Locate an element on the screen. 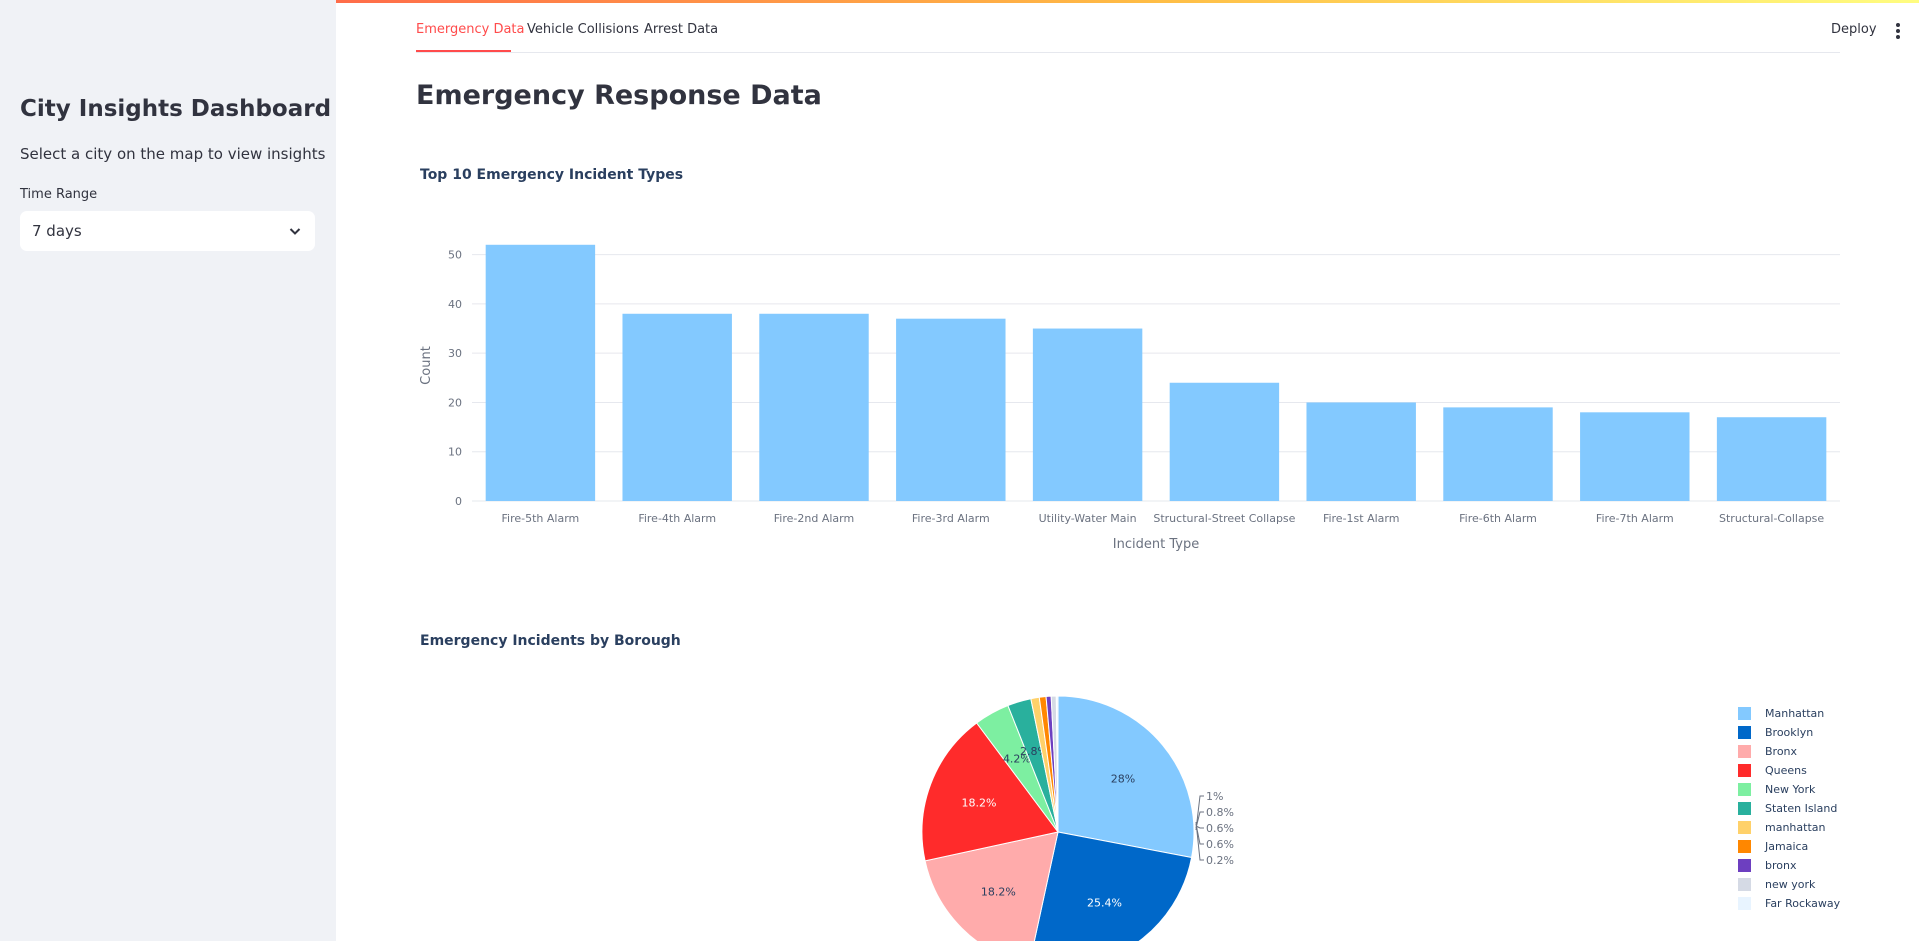 Image resolution: width=1919 pixels, height=941 pixels. pie-slice-label: 25.4% is located at coordinates (1104, 902).